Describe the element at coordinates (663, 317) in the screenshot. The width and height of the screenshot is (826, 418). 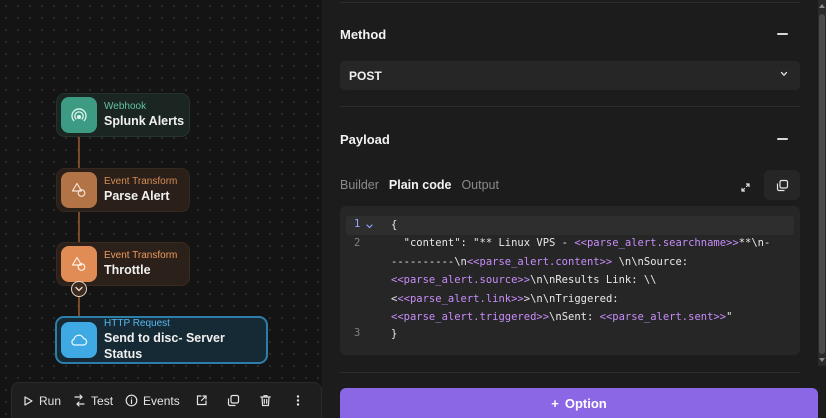
I see `placeholder-token: <<parse_alert.sent>>` at that location.